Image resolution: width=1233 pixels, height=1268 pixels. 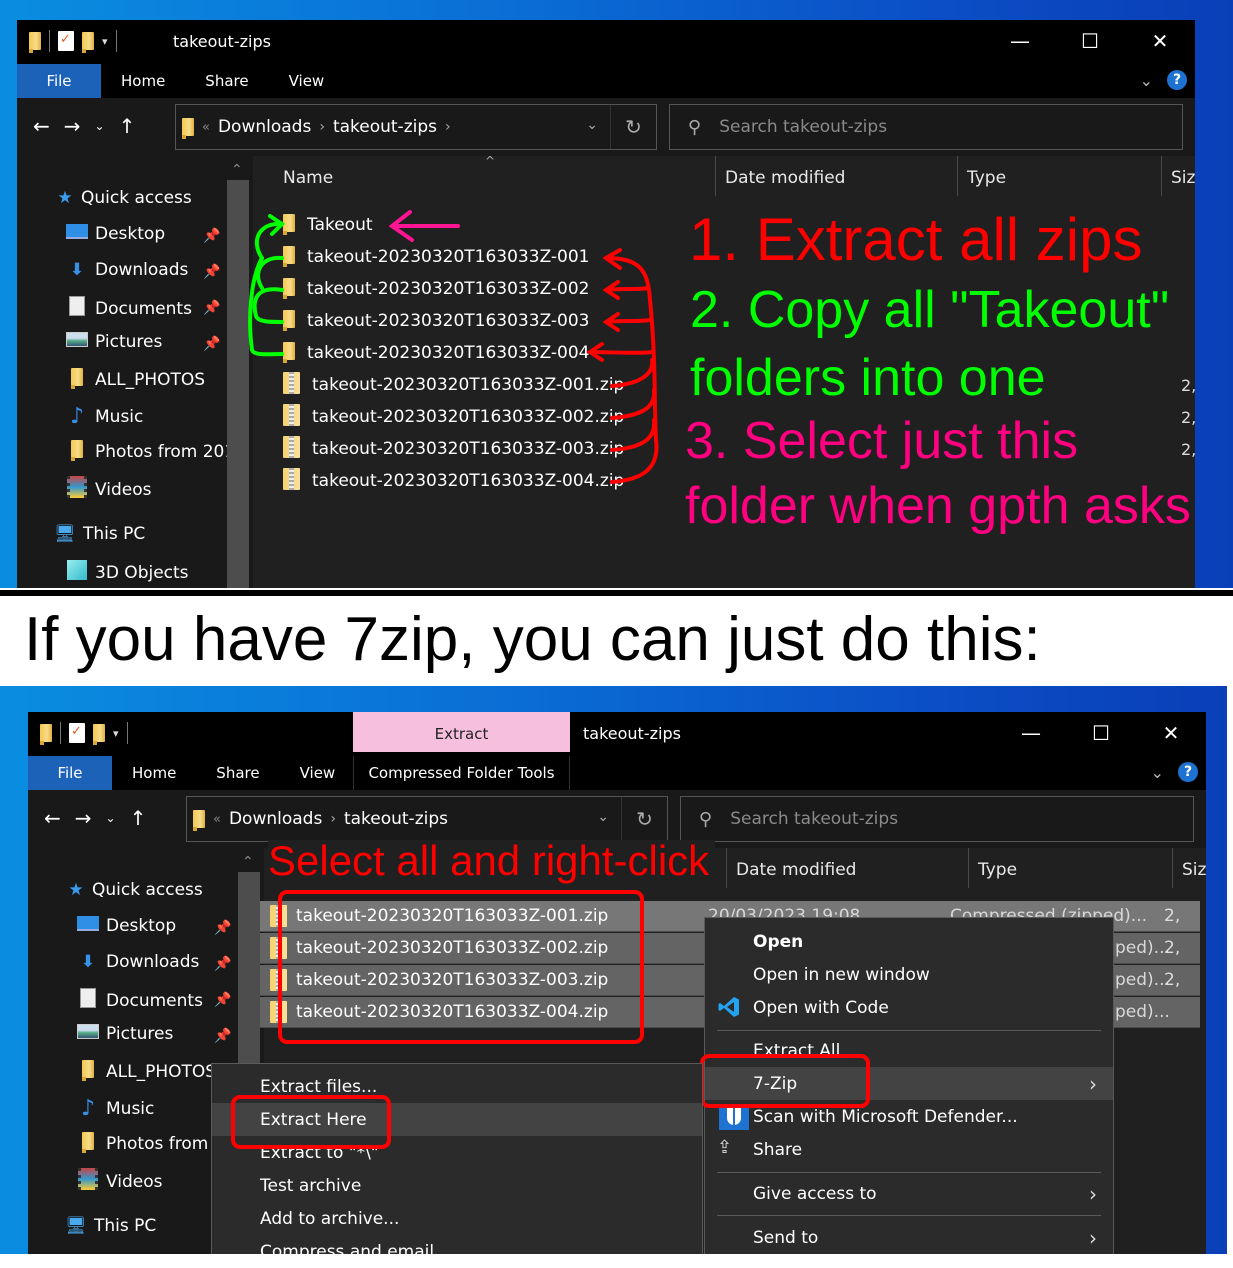 I want to click on contextual-tab-extract: Extract, so click(x=461, y=732).